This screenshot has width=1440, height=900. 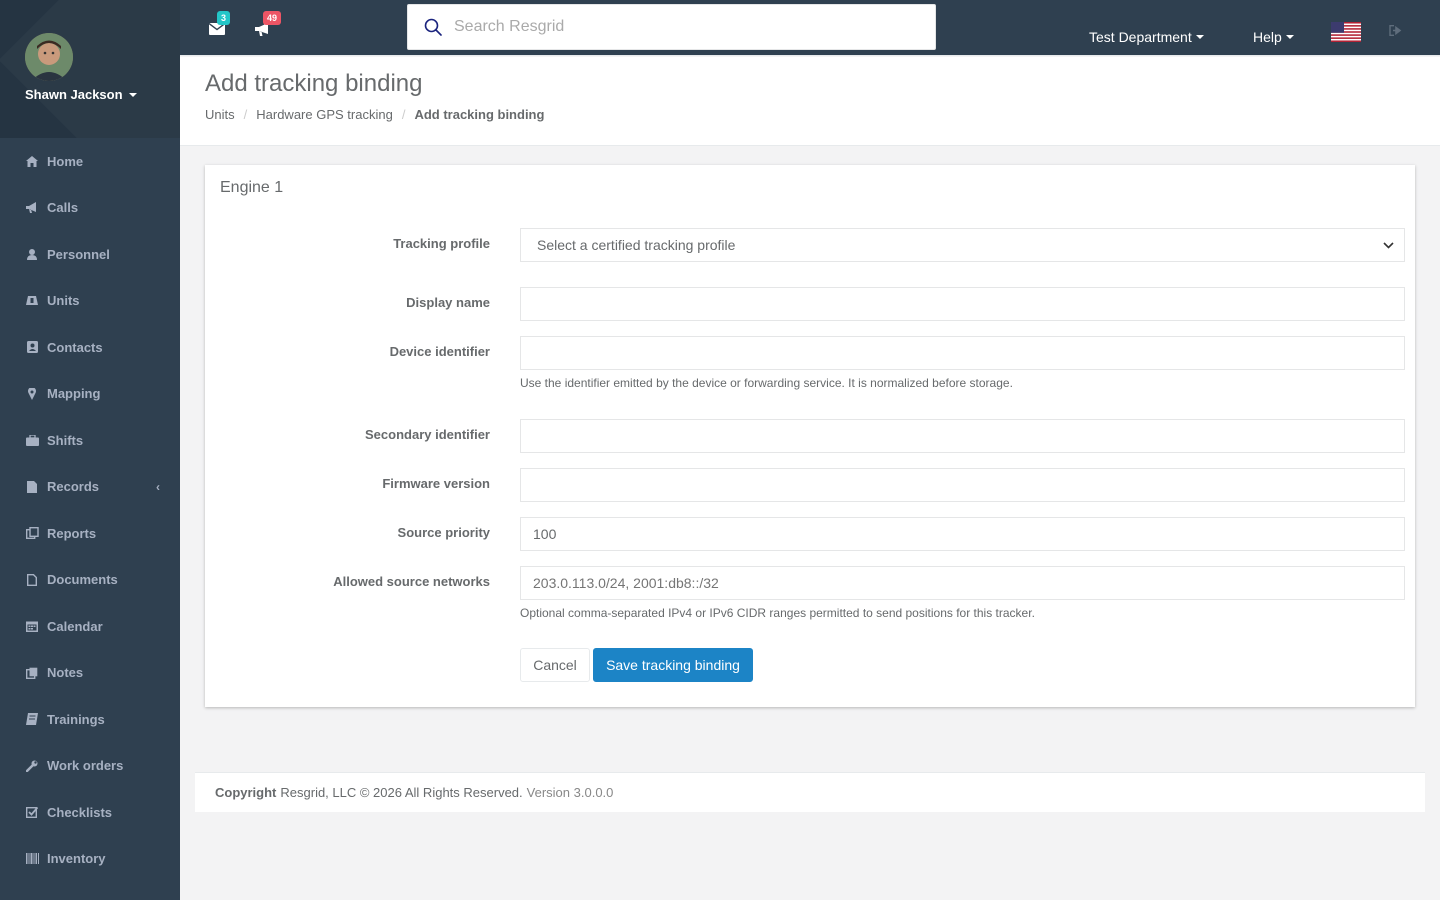 I want to click on checkbox-icon, so click(x=32, y=812).